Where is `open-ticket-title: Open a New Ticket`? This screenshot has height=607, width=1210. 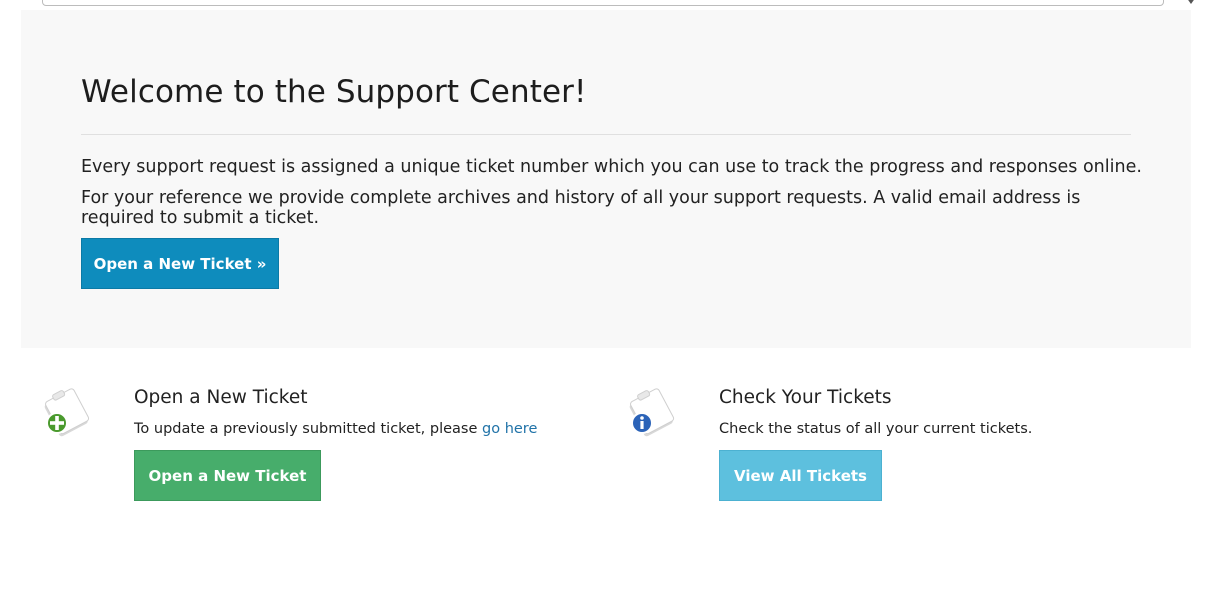
open-ticket-title: Open a New Ticket is located at coordinates (221, 397).